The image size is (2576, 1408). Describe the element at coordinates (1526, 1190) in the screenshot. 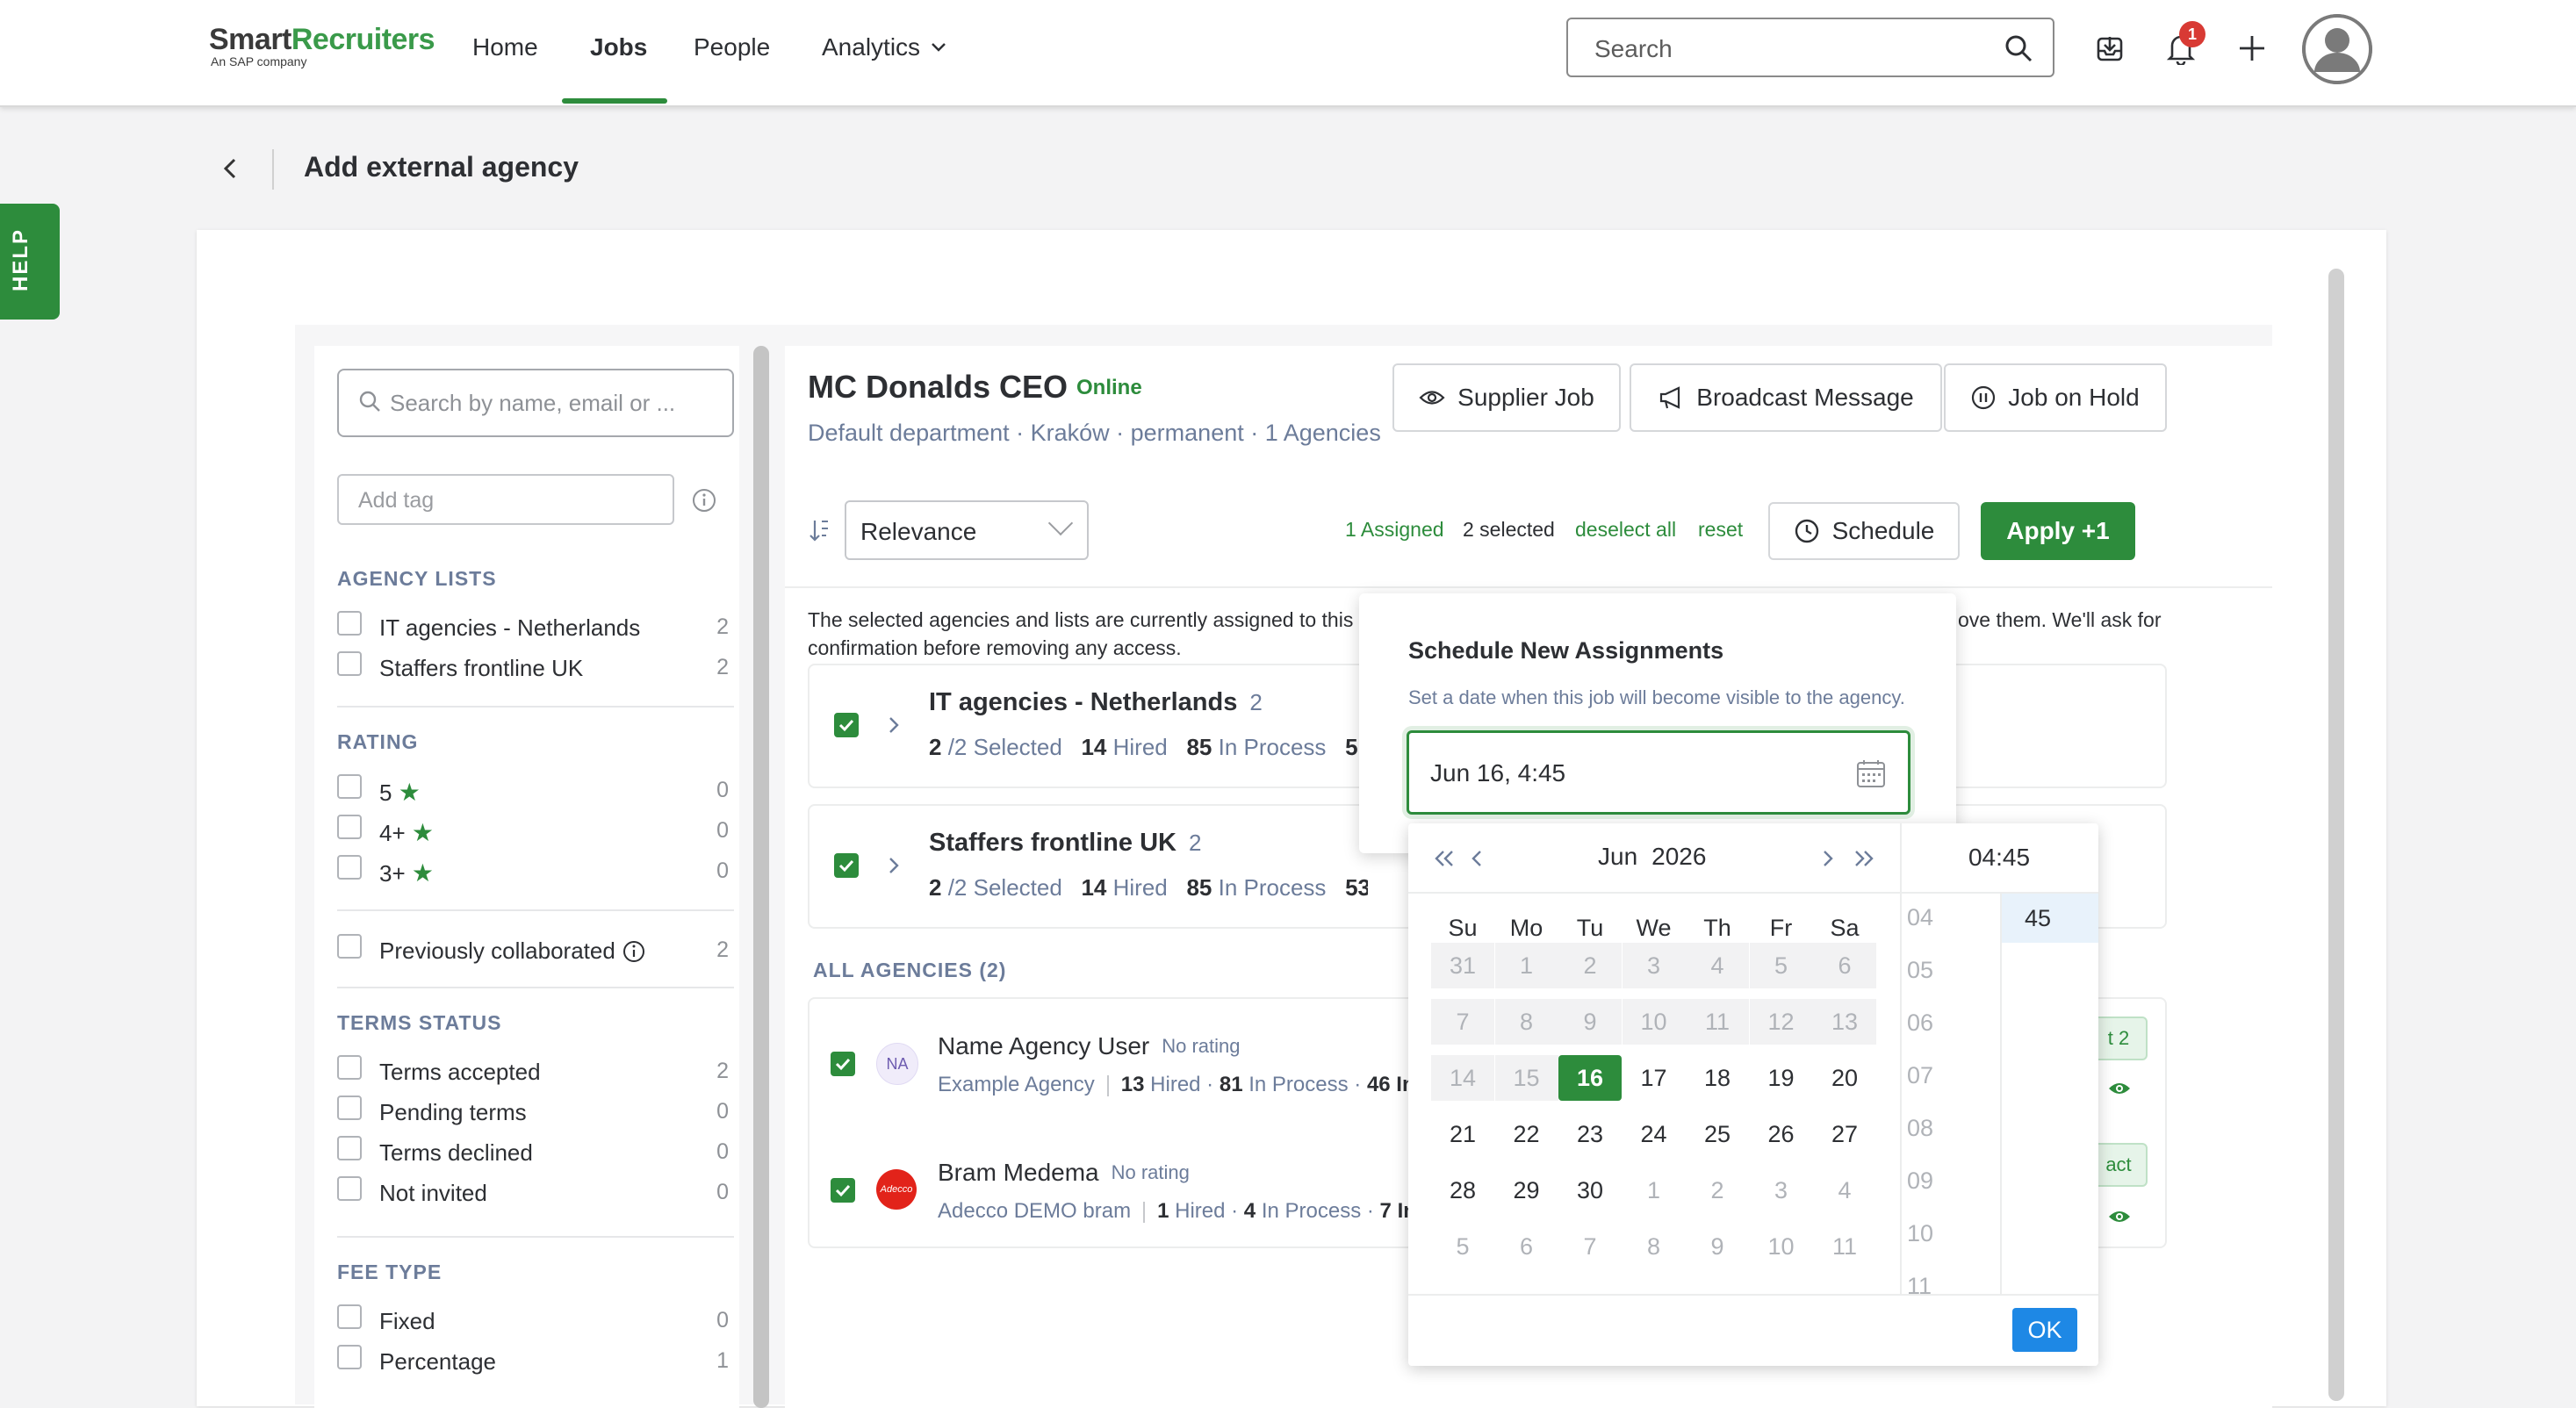

I see `calendar-day: 29` at that location.